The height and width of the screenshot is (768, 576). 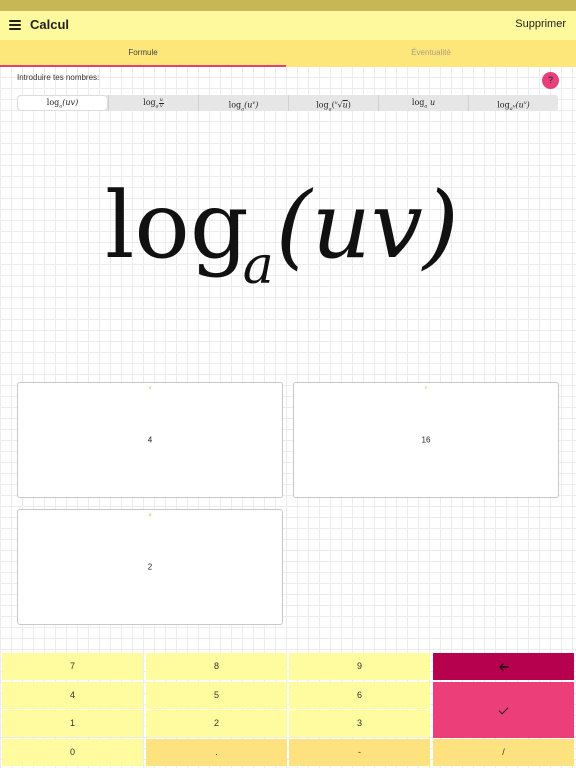 What do you see at coordinates (72, 723) in the screenshot?
I see `key-1: 1` at bounding box center [72, 723].